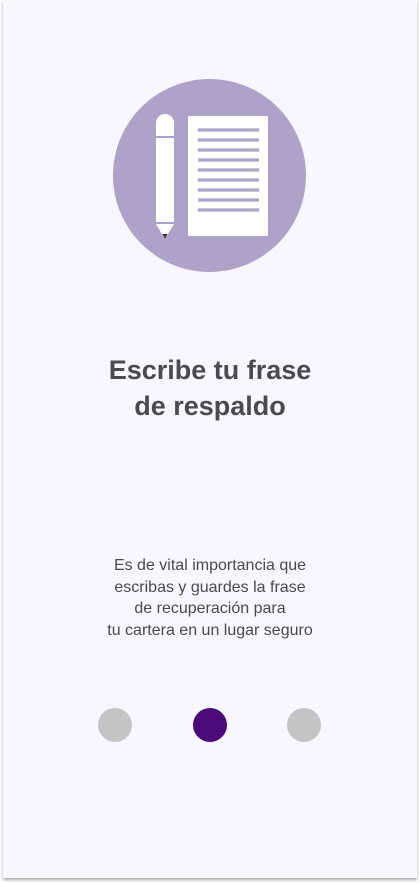 This screenshot has height=886, width=420. What do you see at coordinates (210, 406) in the screenshot?
I see `title-line: de respaldo` at bounding box center [210, 406].